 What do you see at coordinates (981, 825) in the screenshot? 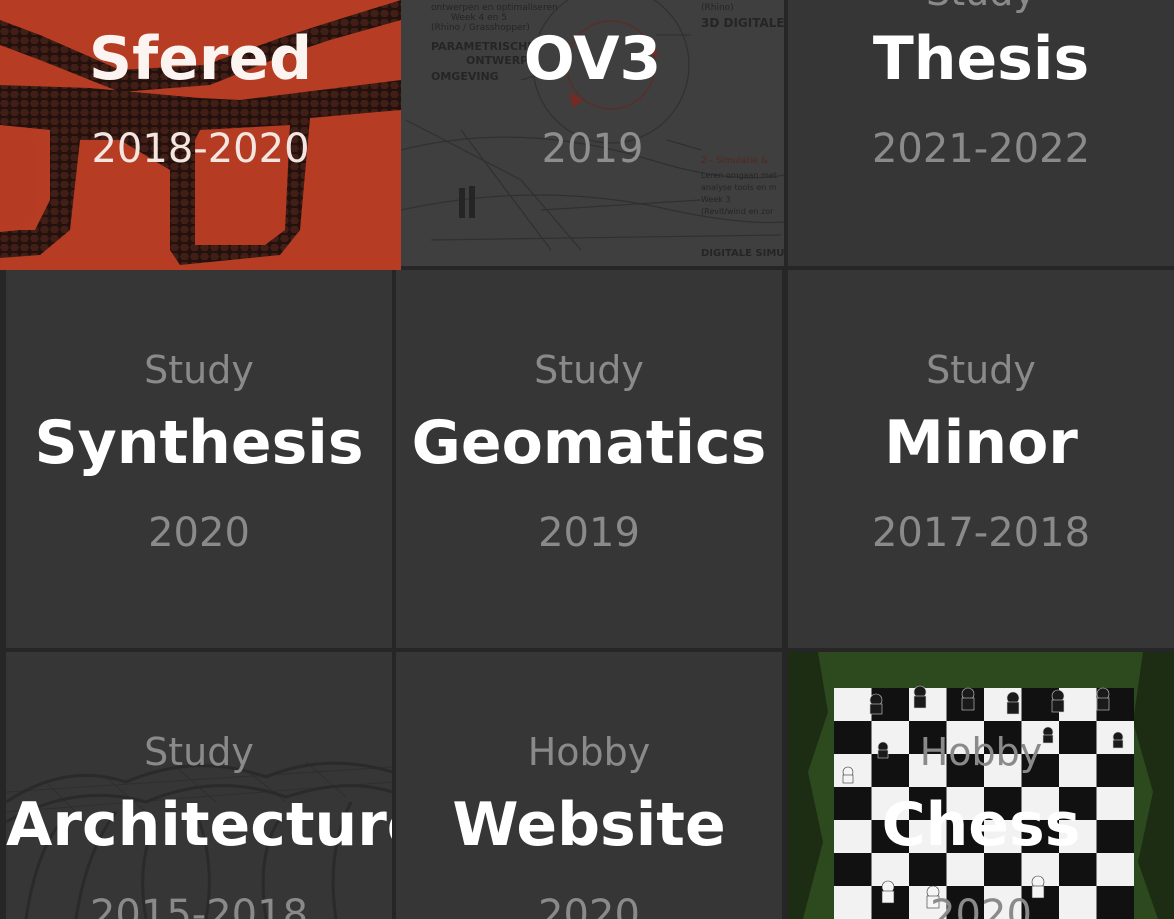
I see `project-title: Chess` at bounding box center [981, 825].